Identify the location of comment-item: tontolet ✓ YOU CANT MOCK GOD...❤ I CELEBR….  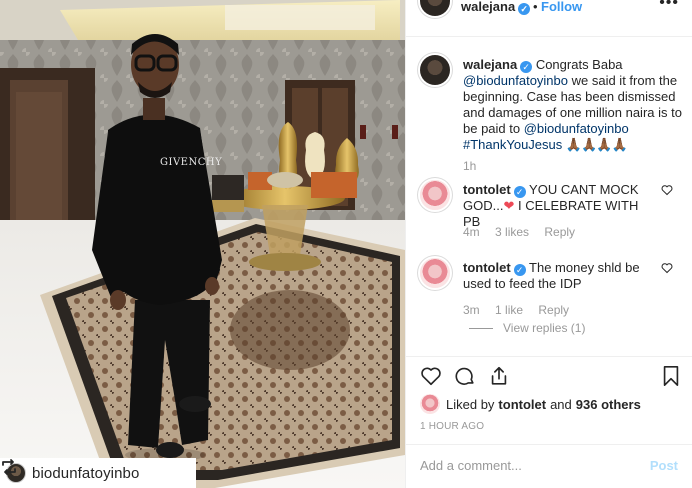
(552, 210).